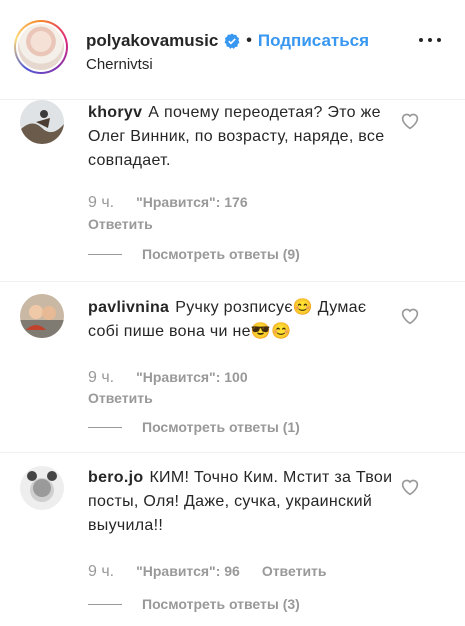  What do you see at coordinates (115, 112) in the screenshot?
I see `comment-username: khoryv` at bounding box center [115, 112].